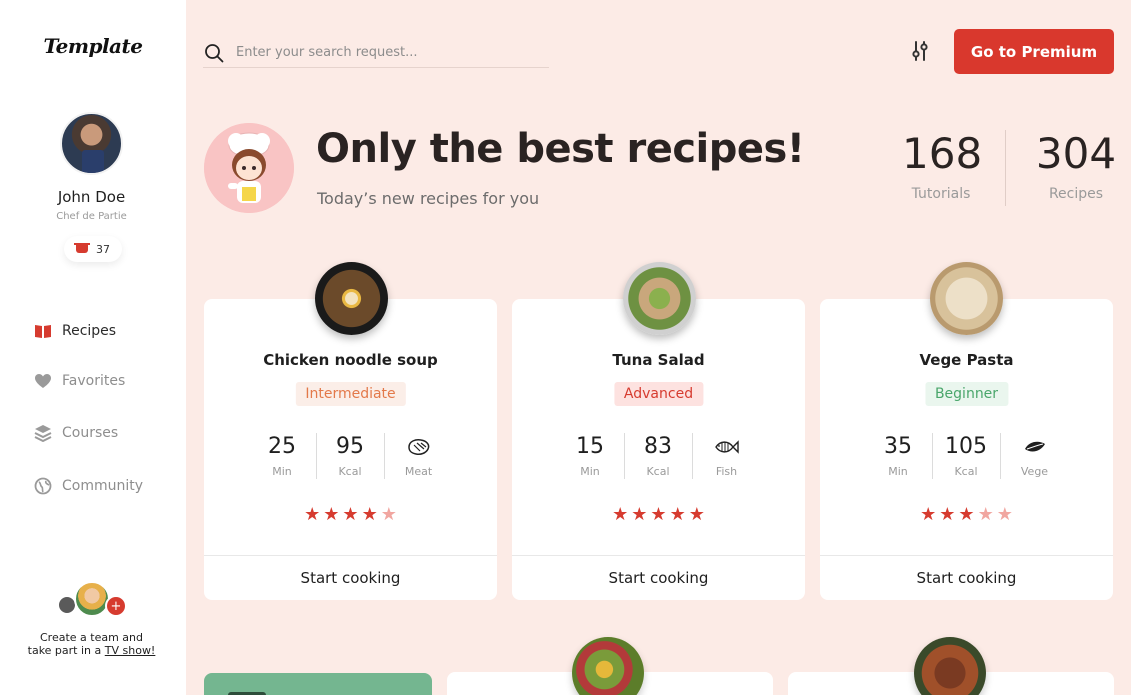 The width and height of the screenshot is (1131, 695). I want to click on heart-icon, so click(43, 381).